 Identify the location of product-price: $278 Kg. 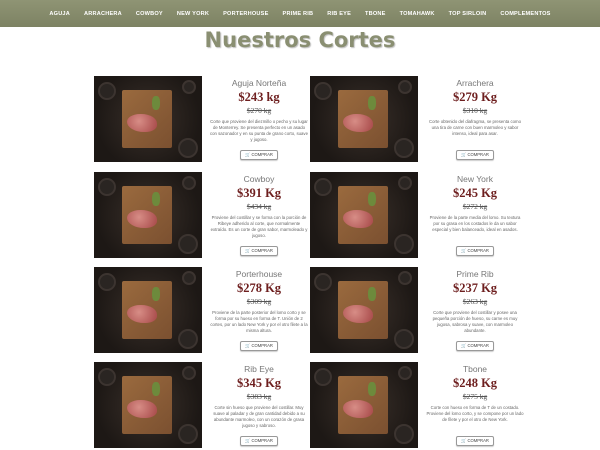
(259, 288).